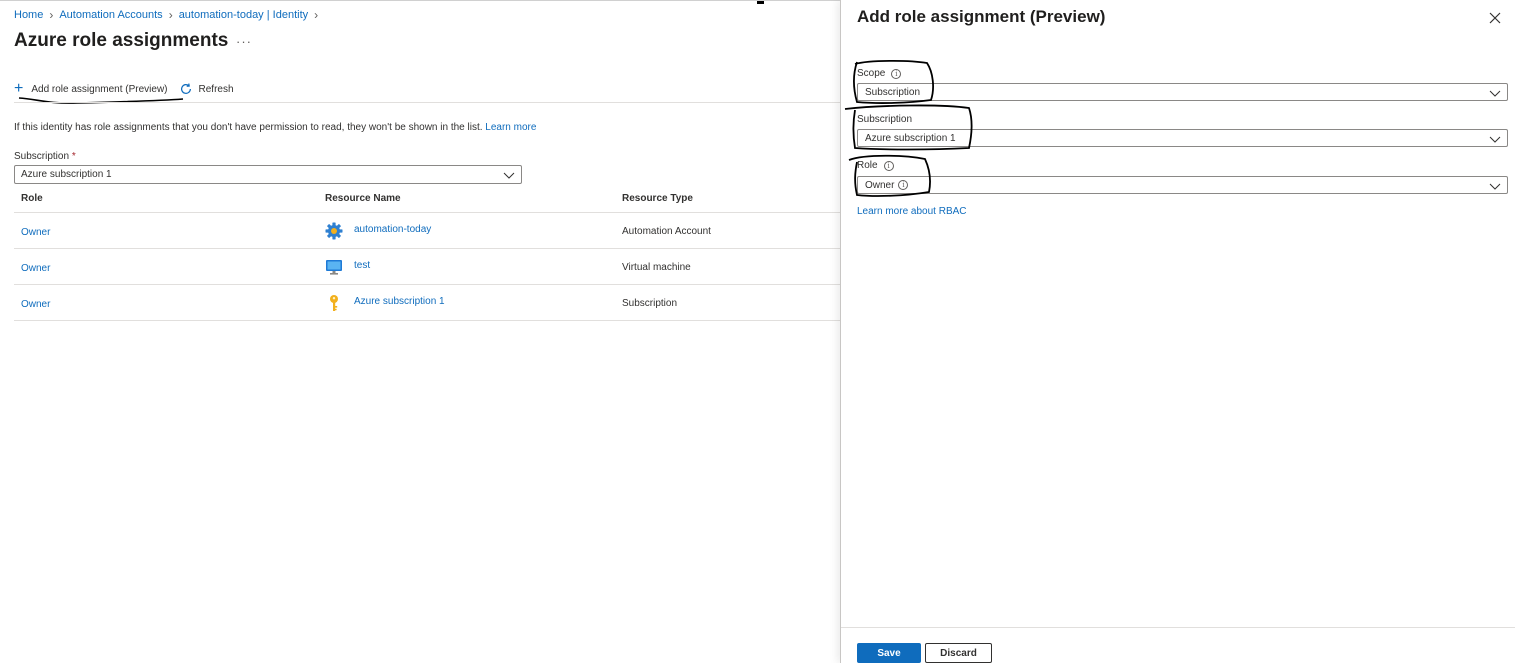 The image size is (1515, 663). I want to click on subscription-filter-label-text: Subscription, so click(42, 156).